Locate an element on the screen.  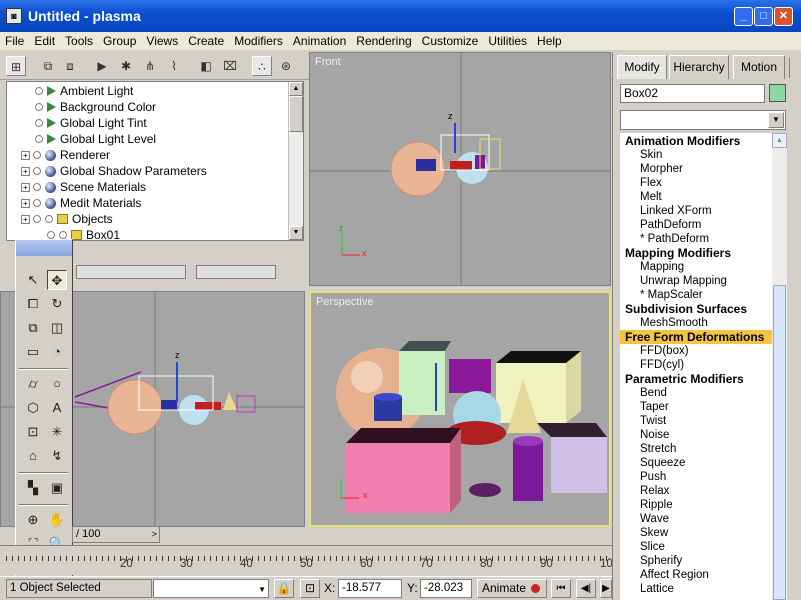
maximize-button: □ is located at coordinates (763, 16).